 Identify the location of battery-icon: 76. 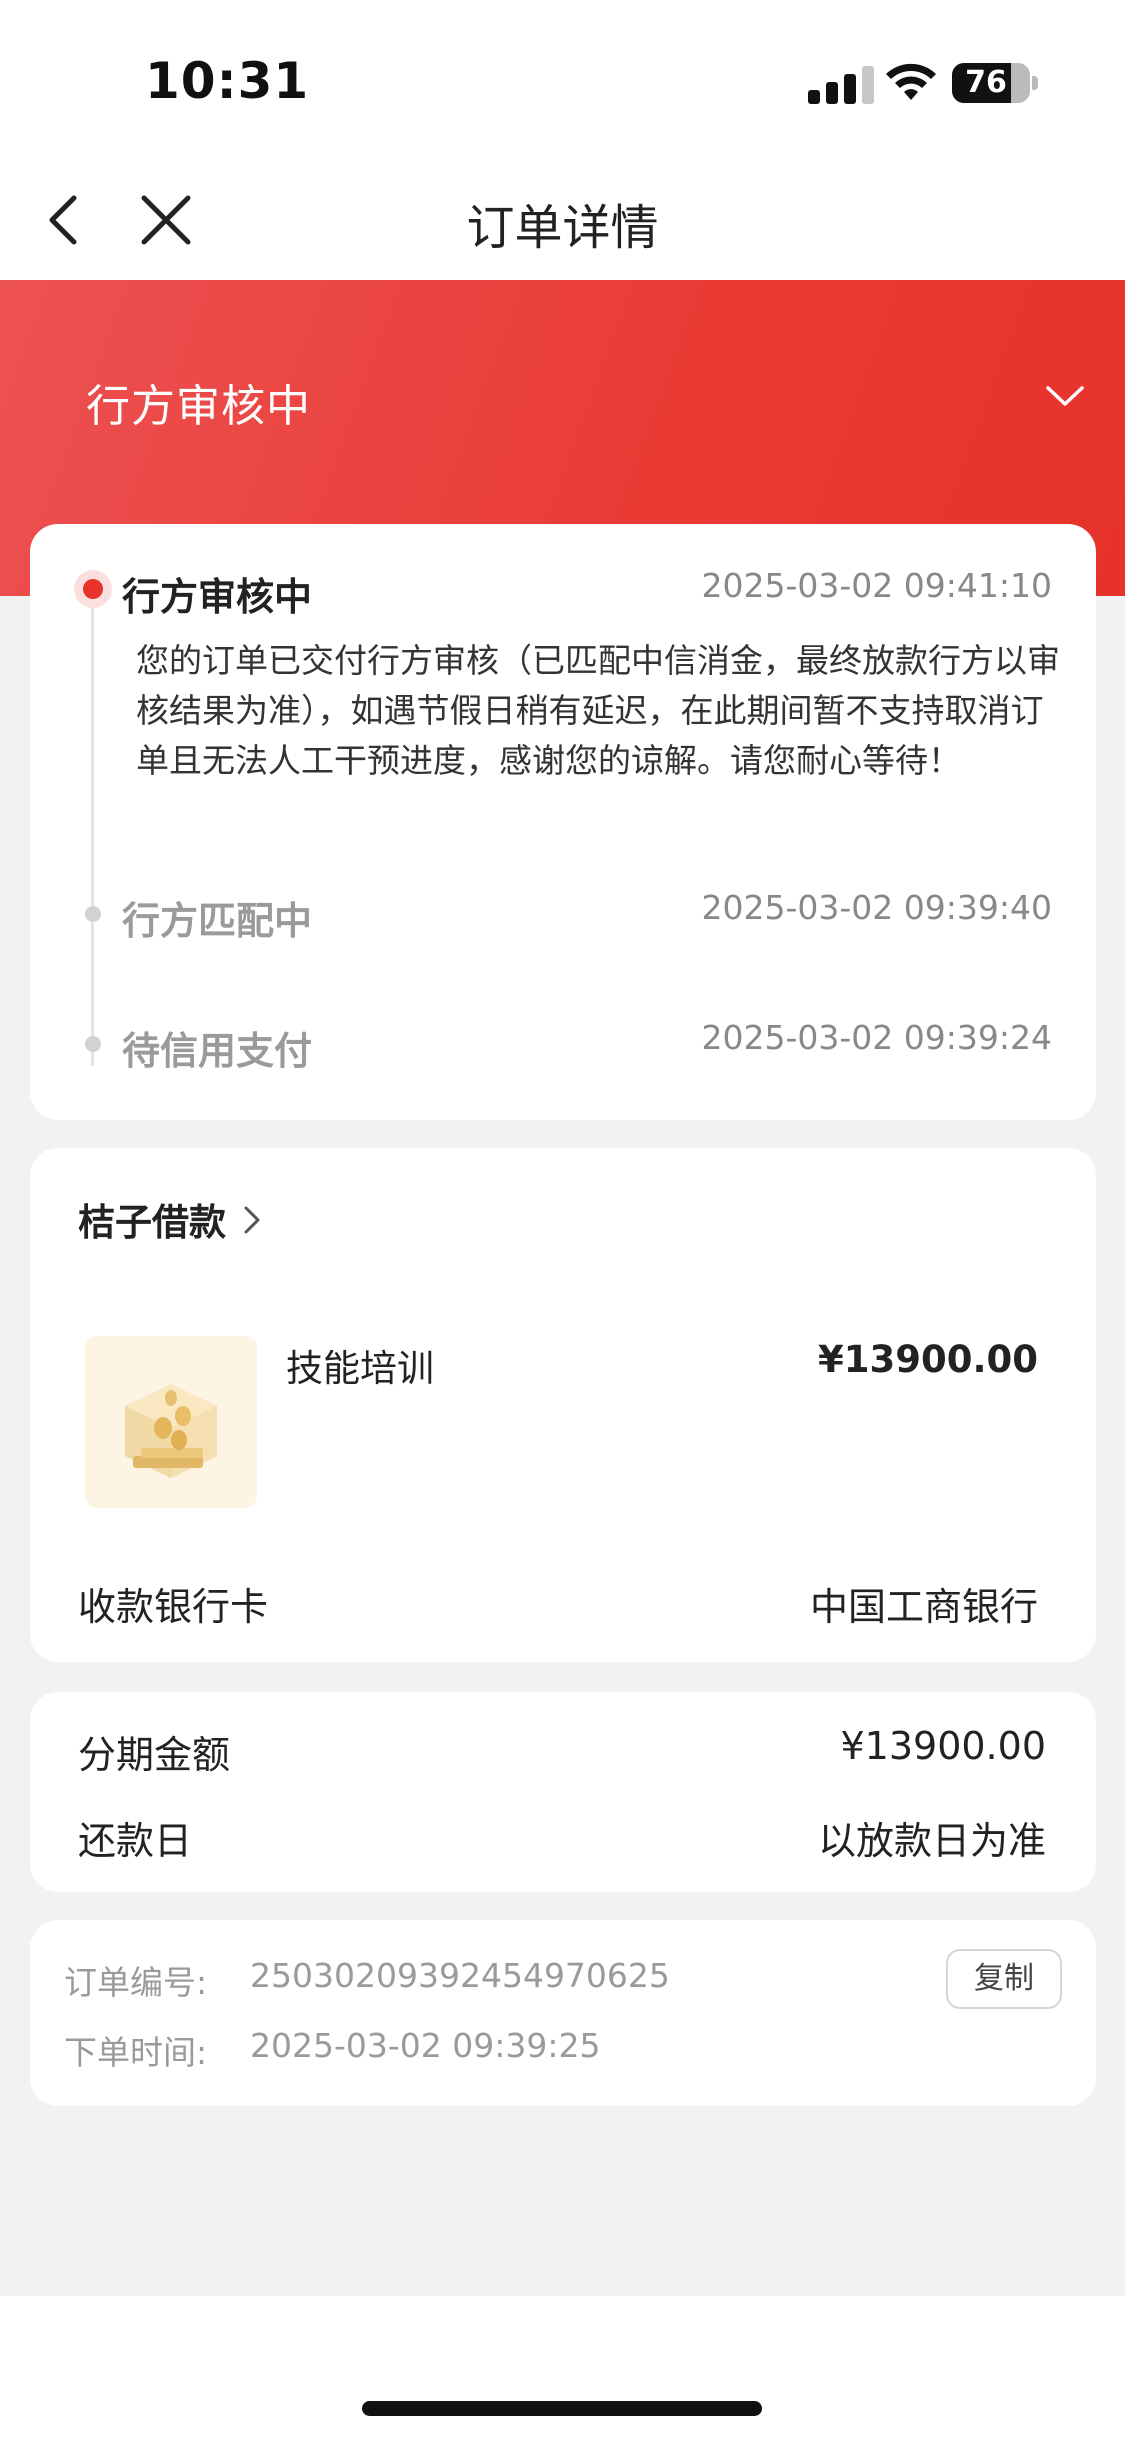
(991, 83).